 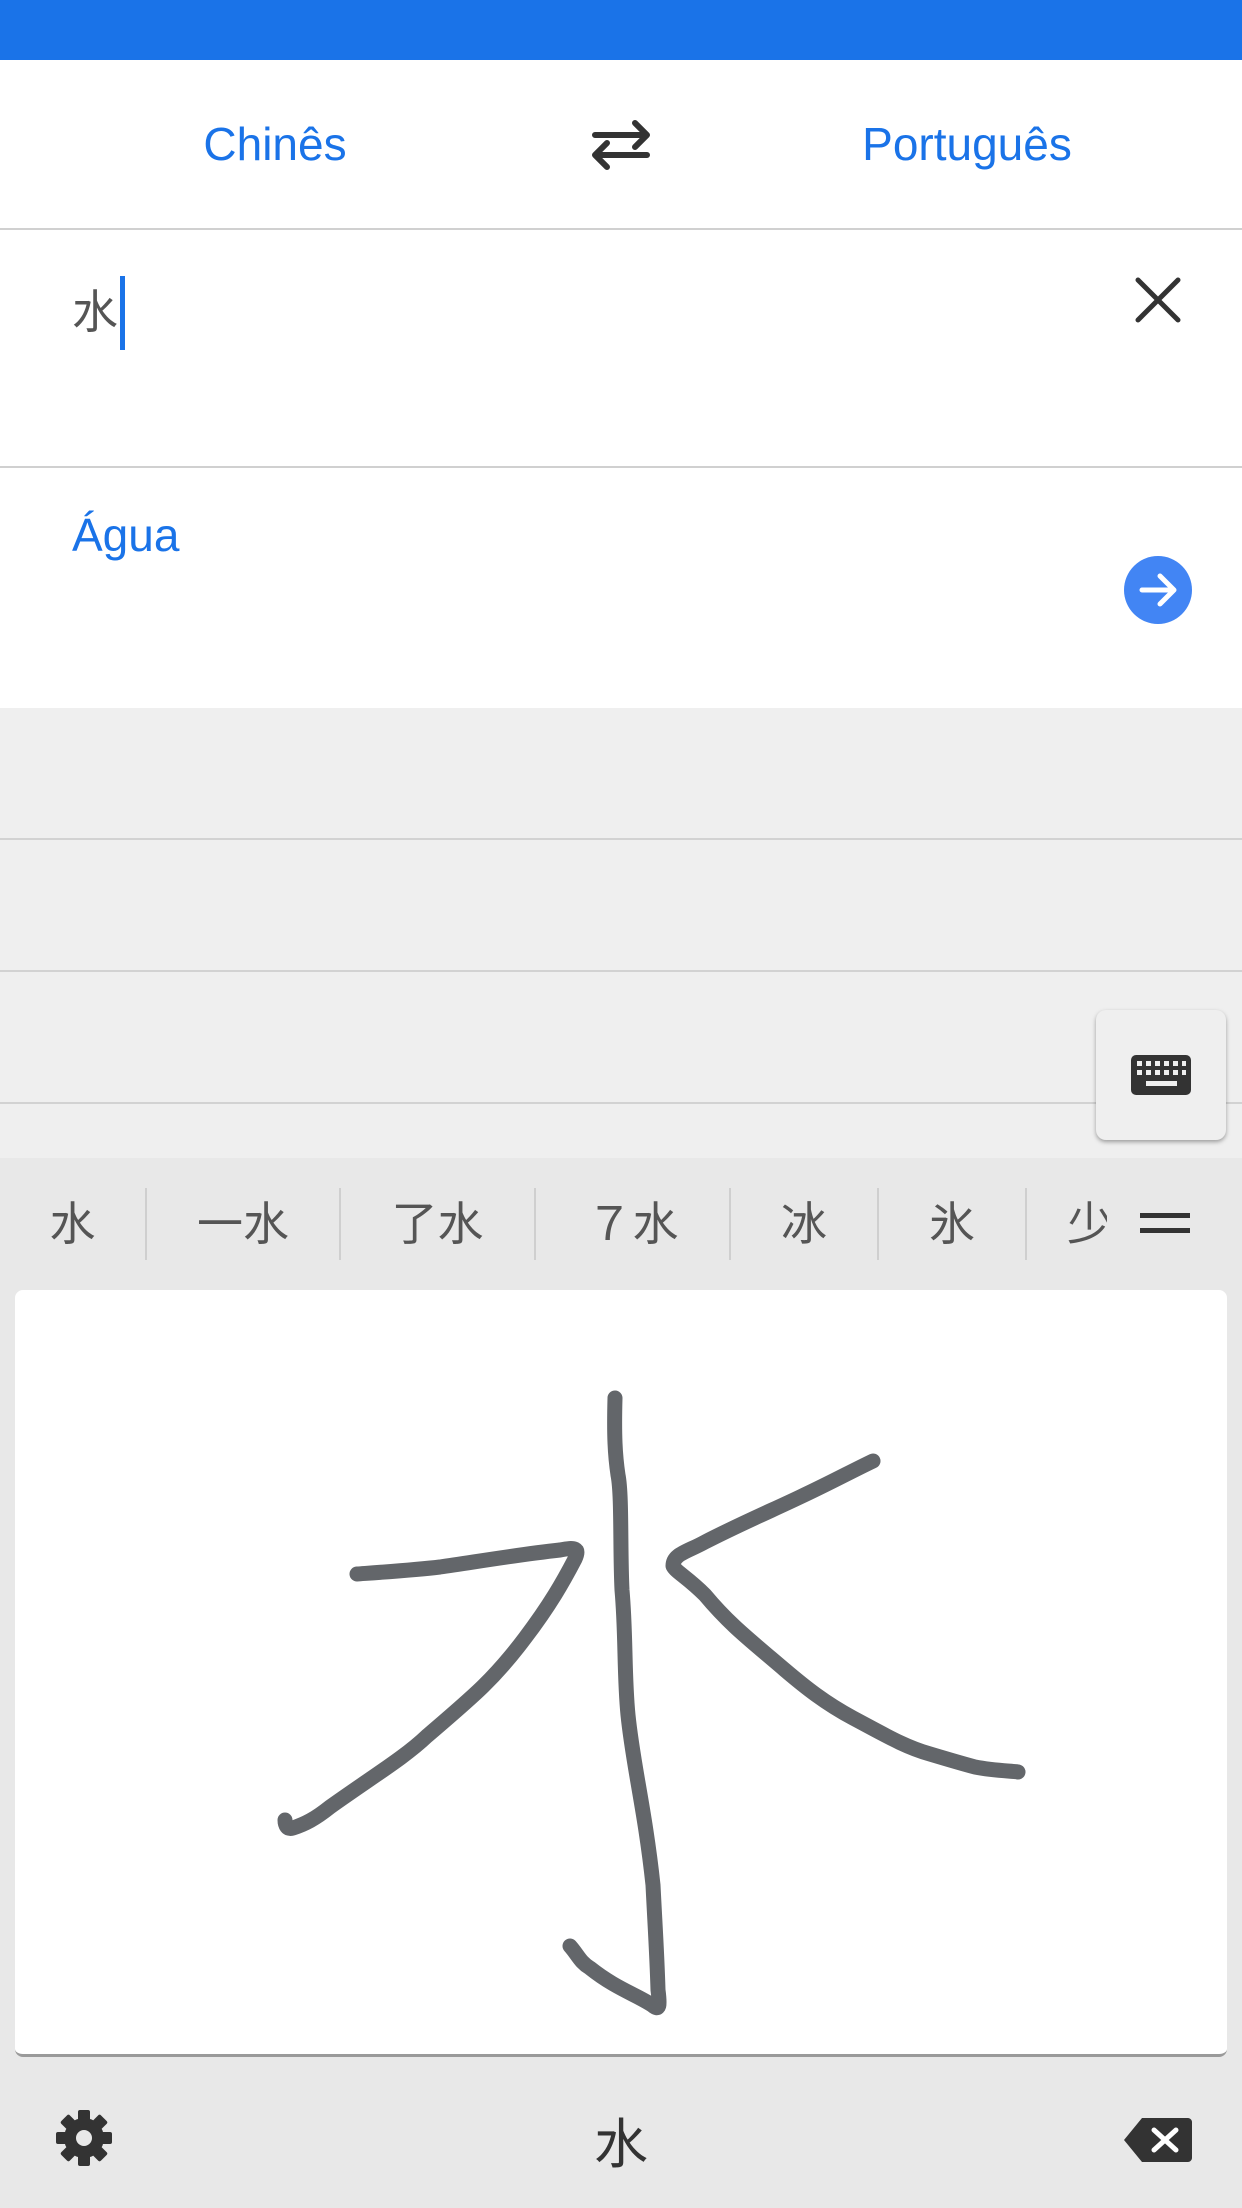 I want to click on status-bar, so click(x=621, y=30).